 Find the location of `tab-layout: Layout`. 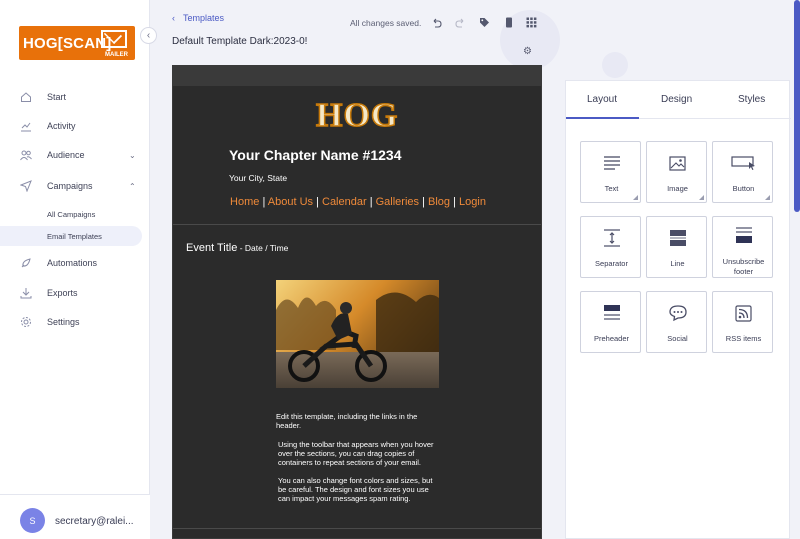

tab-layout: Layout is located at coordinates (602, 99).